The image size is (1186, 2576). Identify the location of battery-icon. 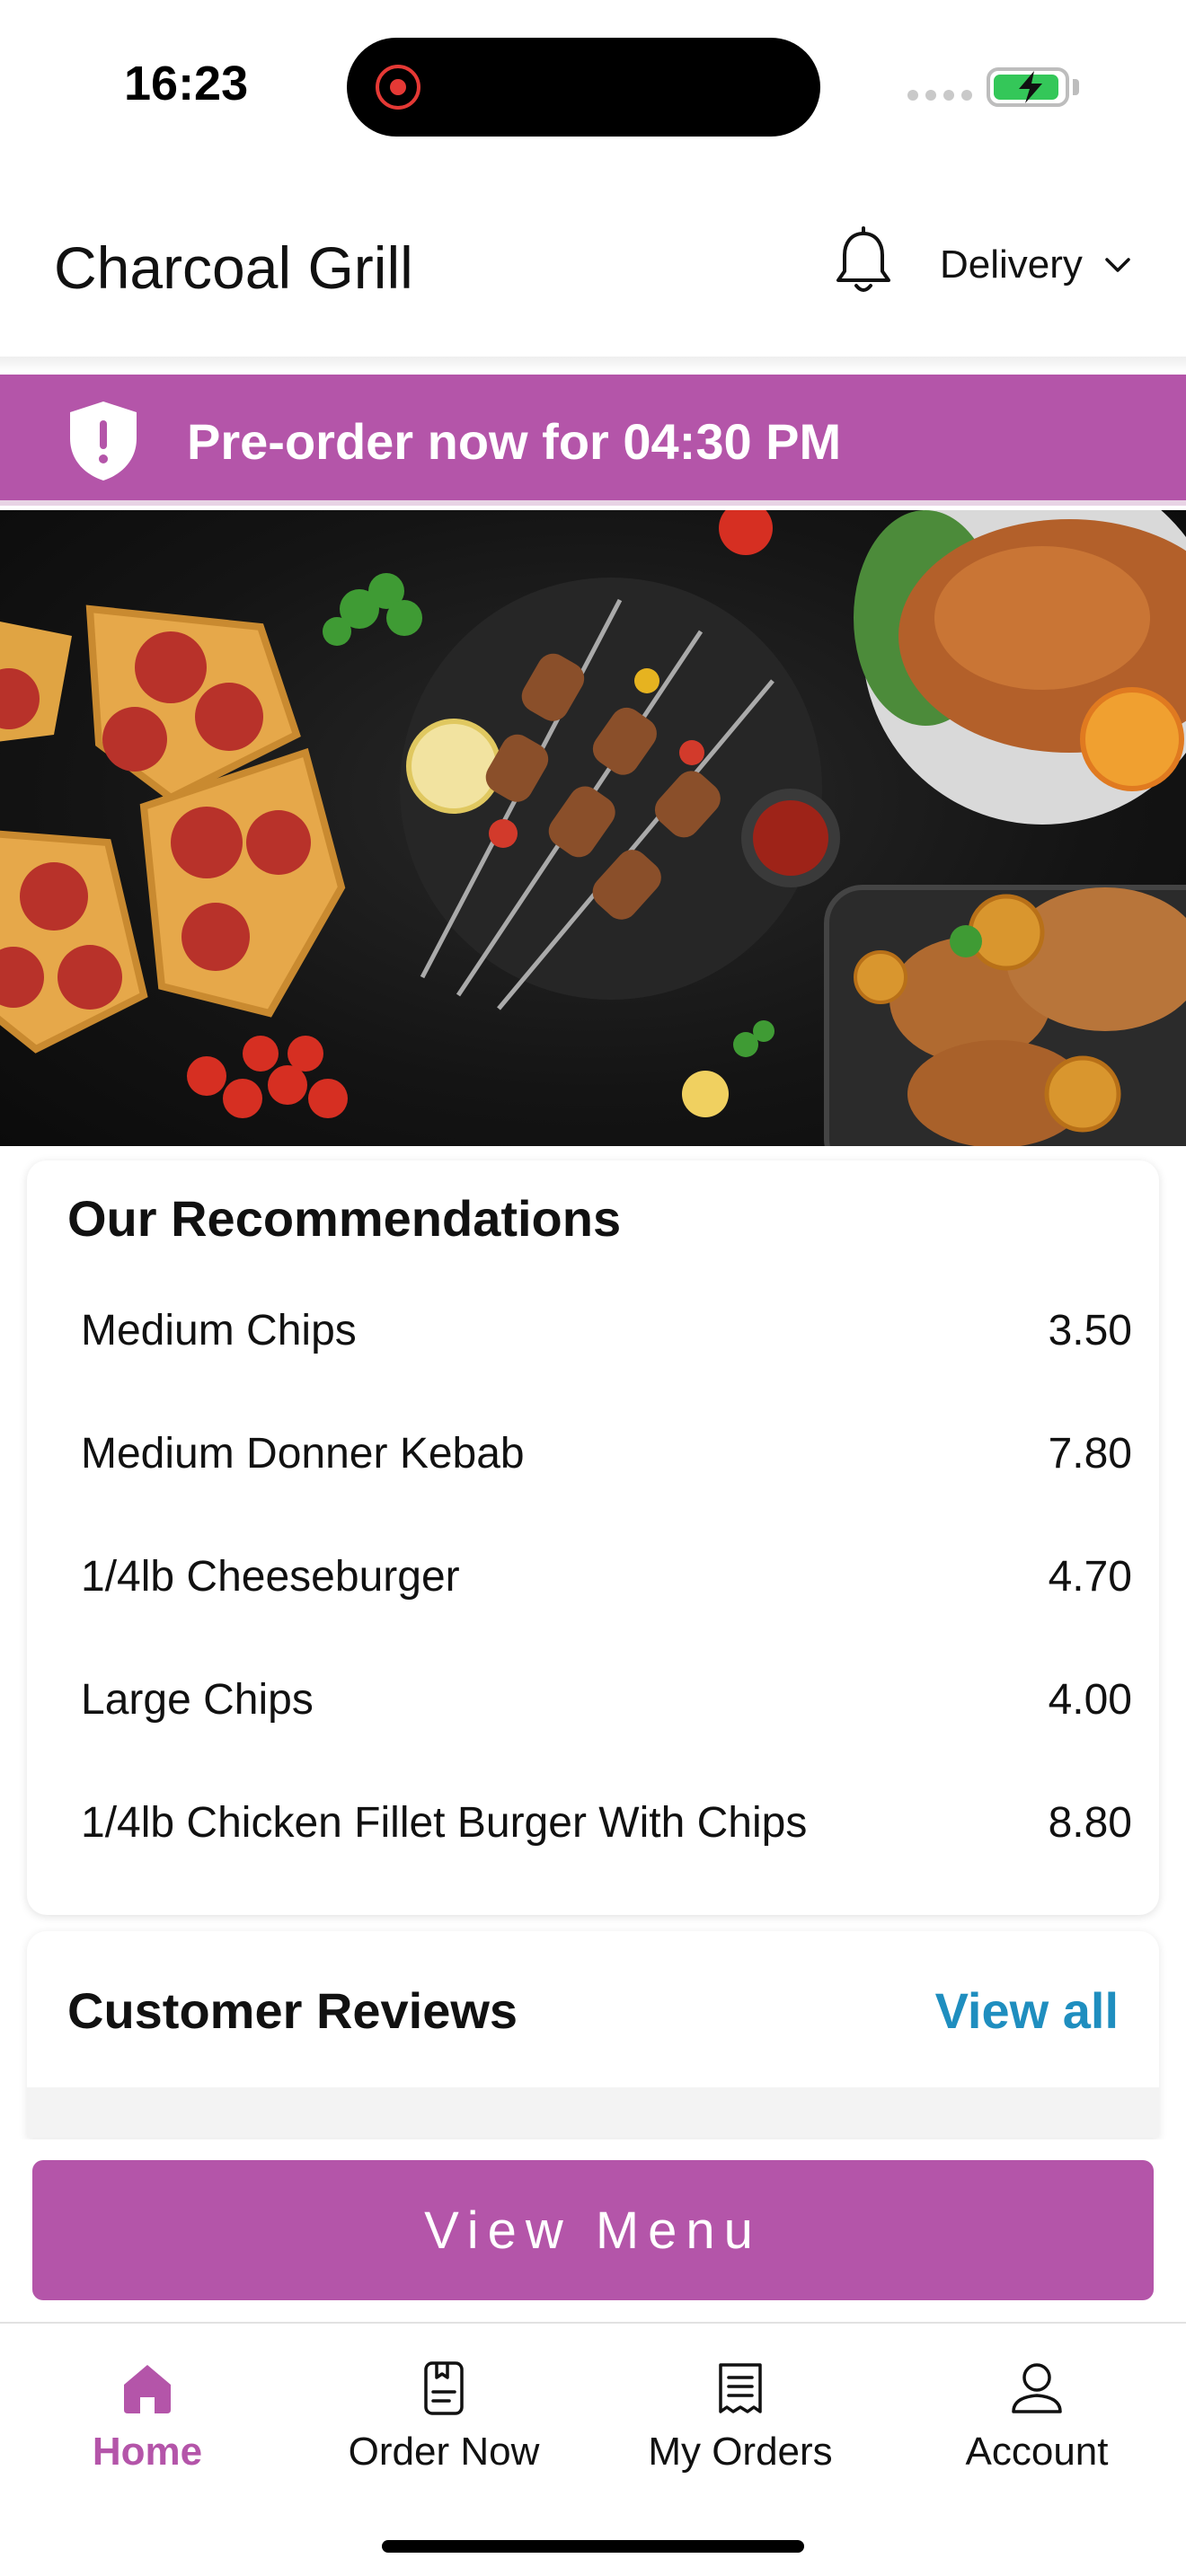
(1028, 87).